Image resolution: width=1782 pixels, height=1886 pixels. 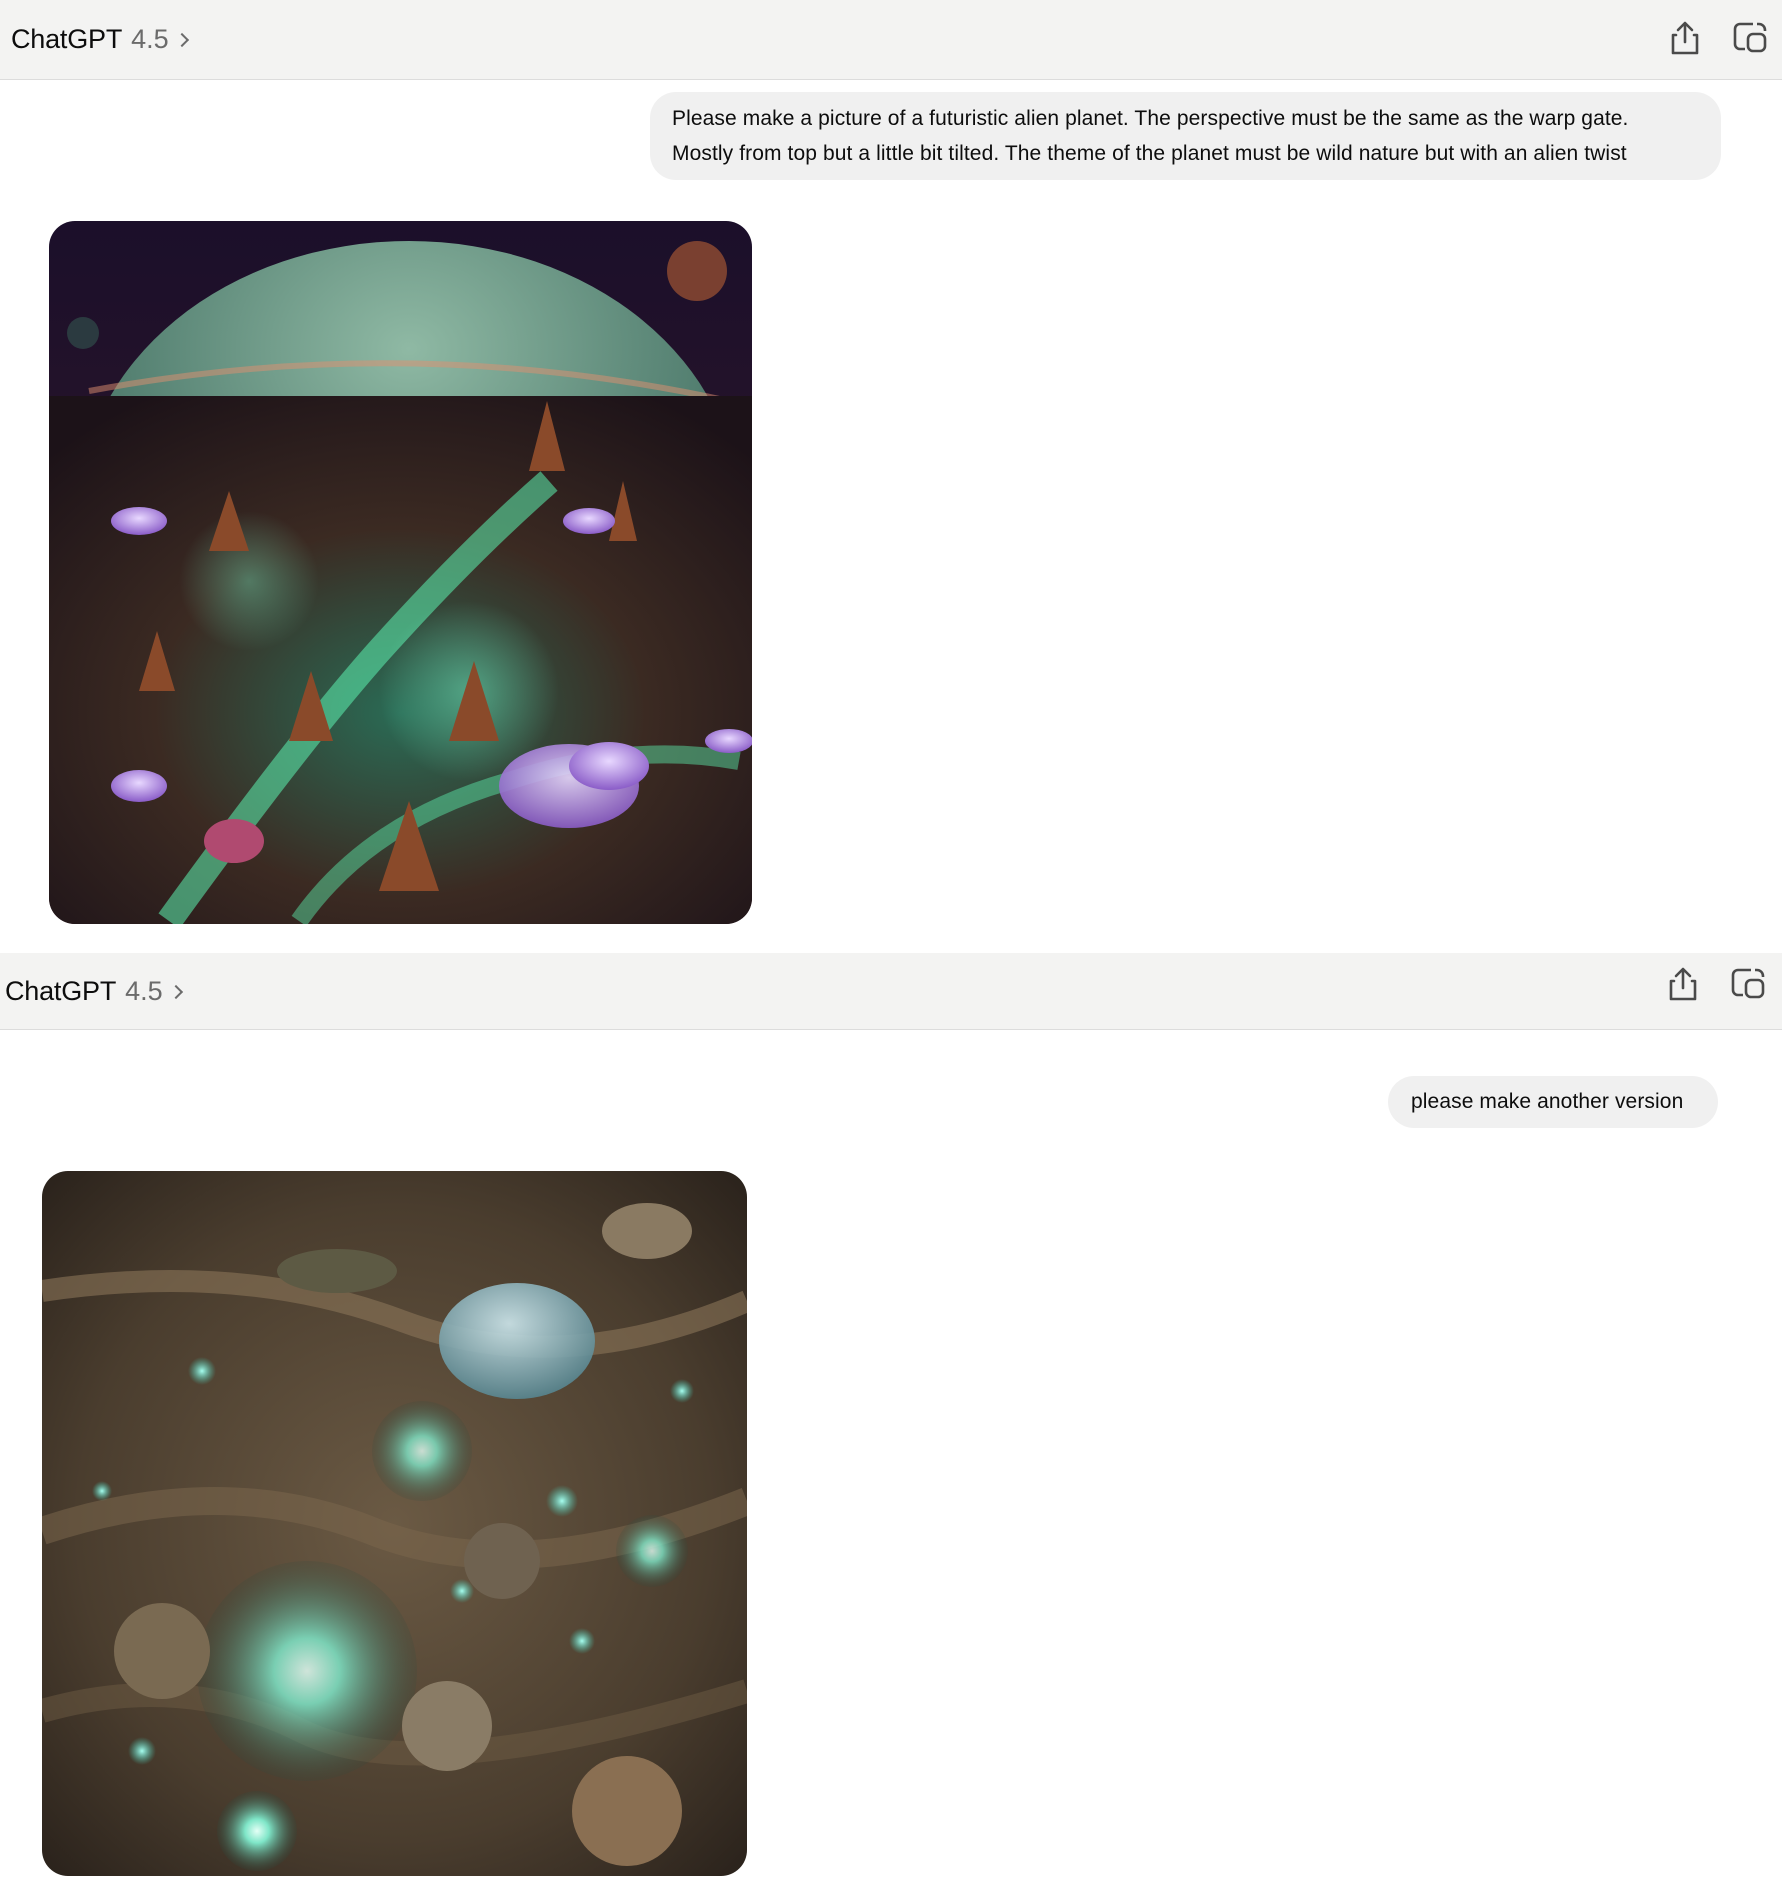 I want to click on alien-terrain-image, so click(x=394, y=1523).